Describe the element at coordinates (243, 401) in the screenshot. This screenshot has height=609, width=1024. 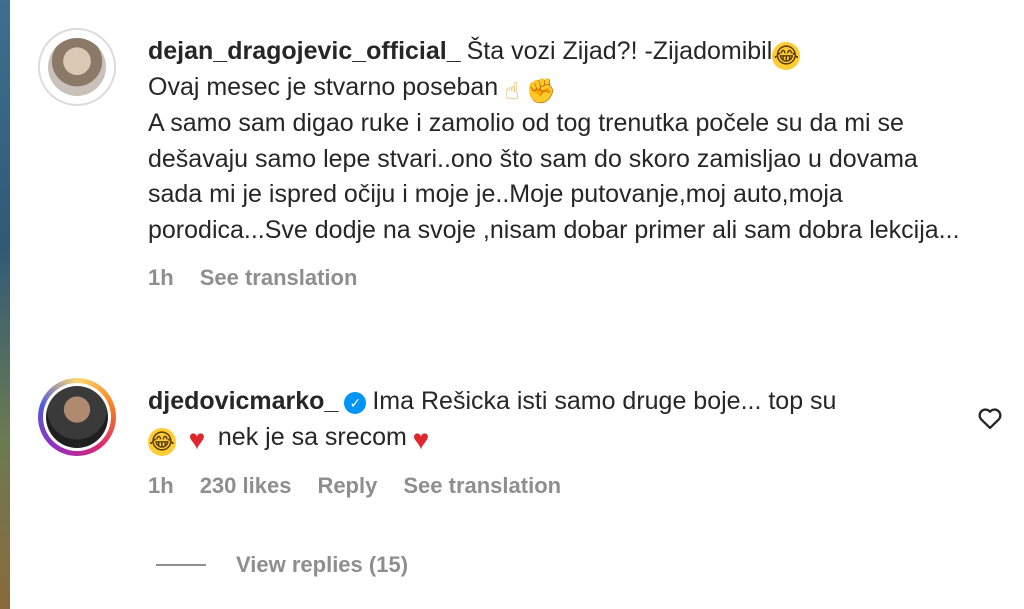
I see `comment-username: djedovicmarko_` at that location.